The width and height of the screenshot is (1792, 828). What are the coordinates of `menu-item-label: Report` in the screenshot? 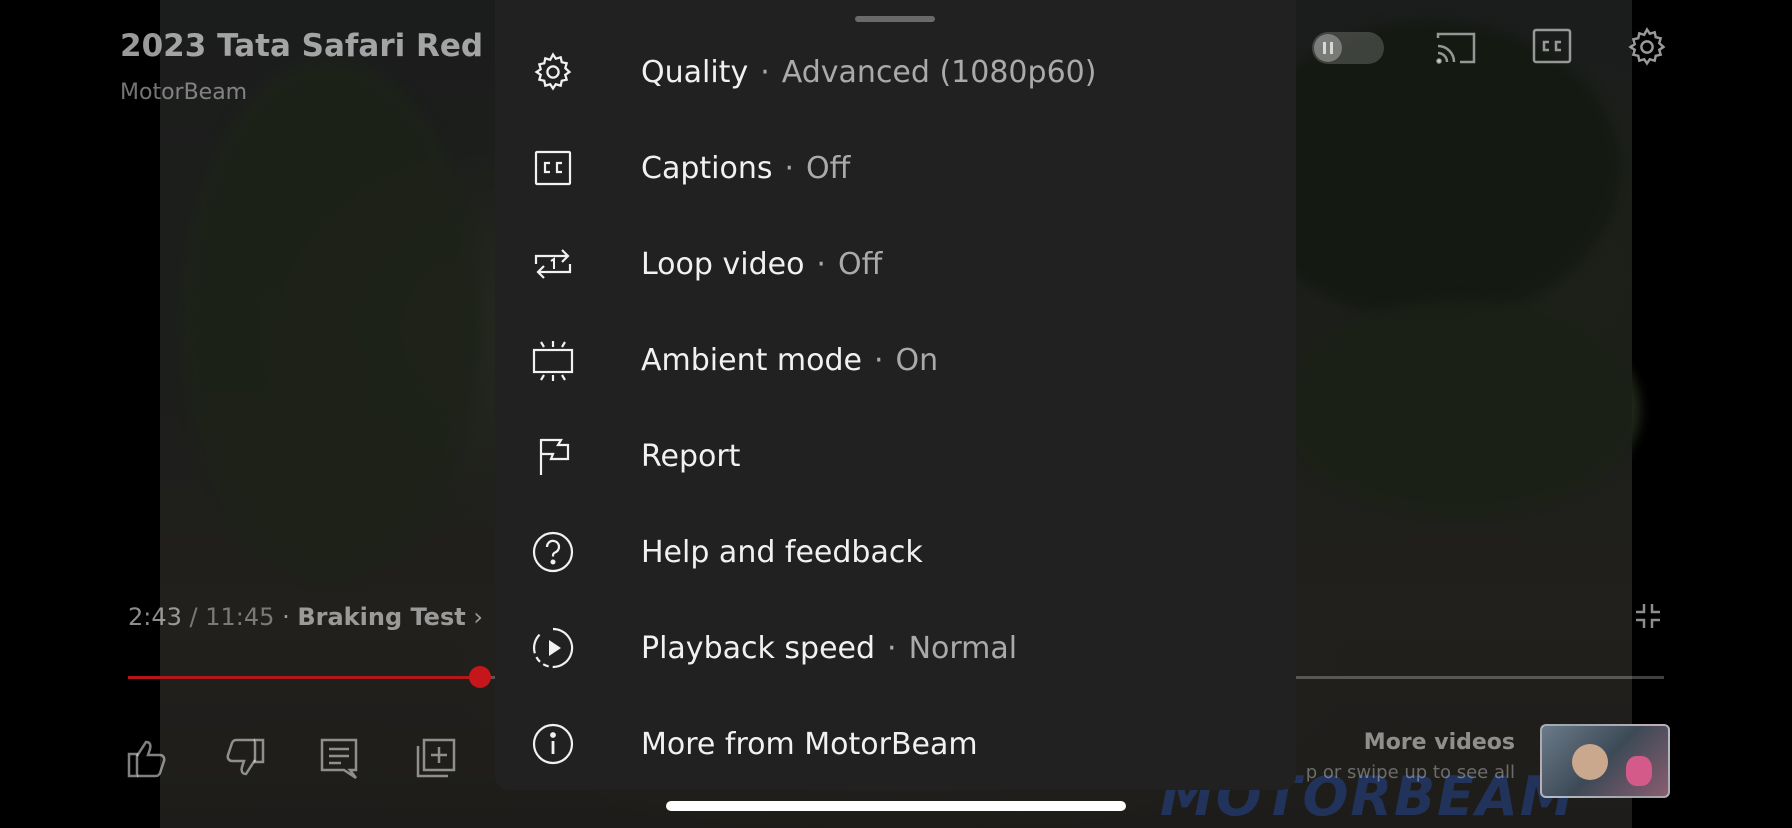 It's located at (691, 456).